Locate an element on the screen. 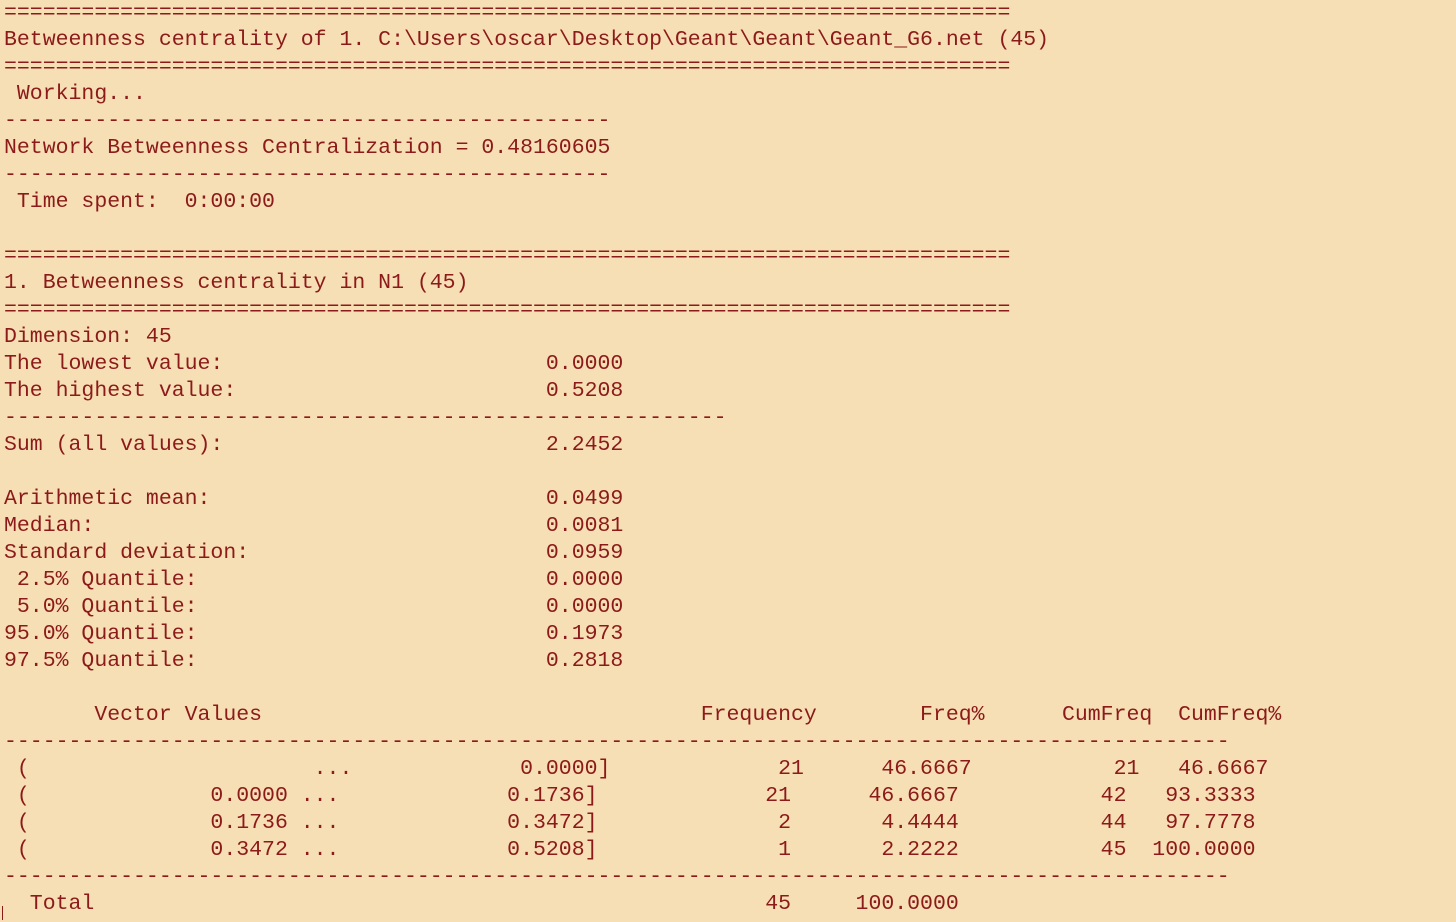  stat-dimension: Dimension: 45 is located at coordinates (88, 337).